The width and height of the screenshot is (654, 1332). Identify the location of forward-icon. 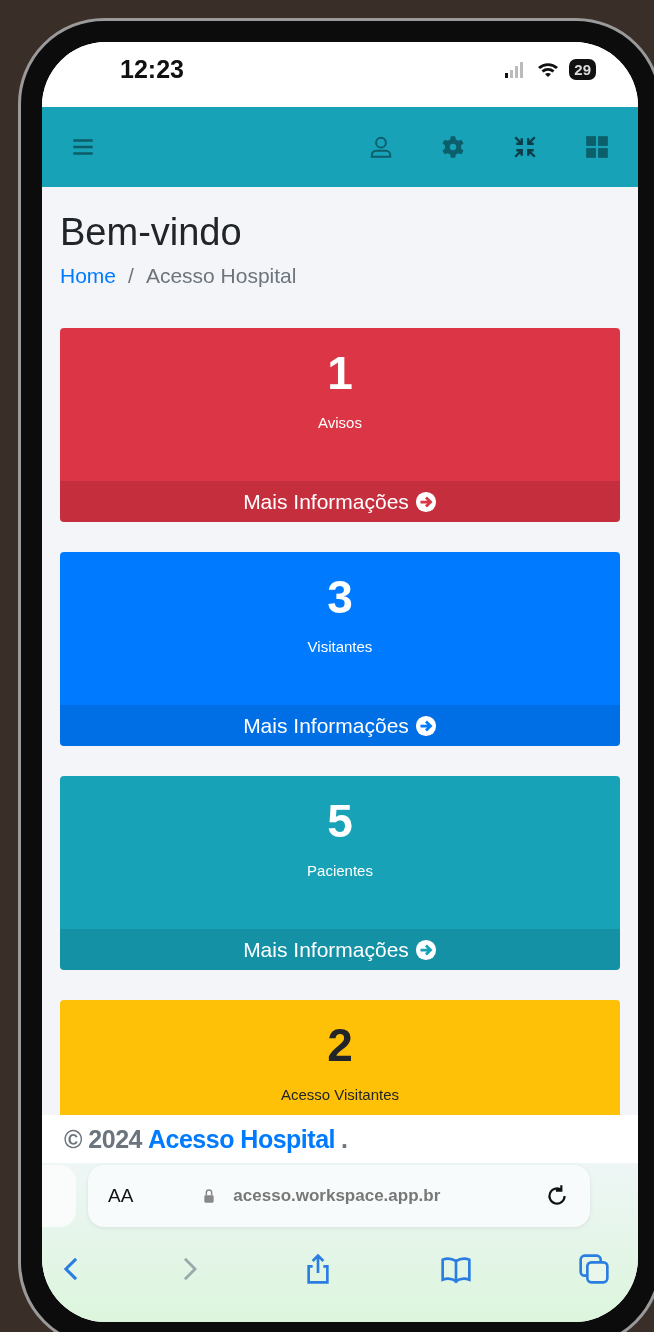
(190, 1269).